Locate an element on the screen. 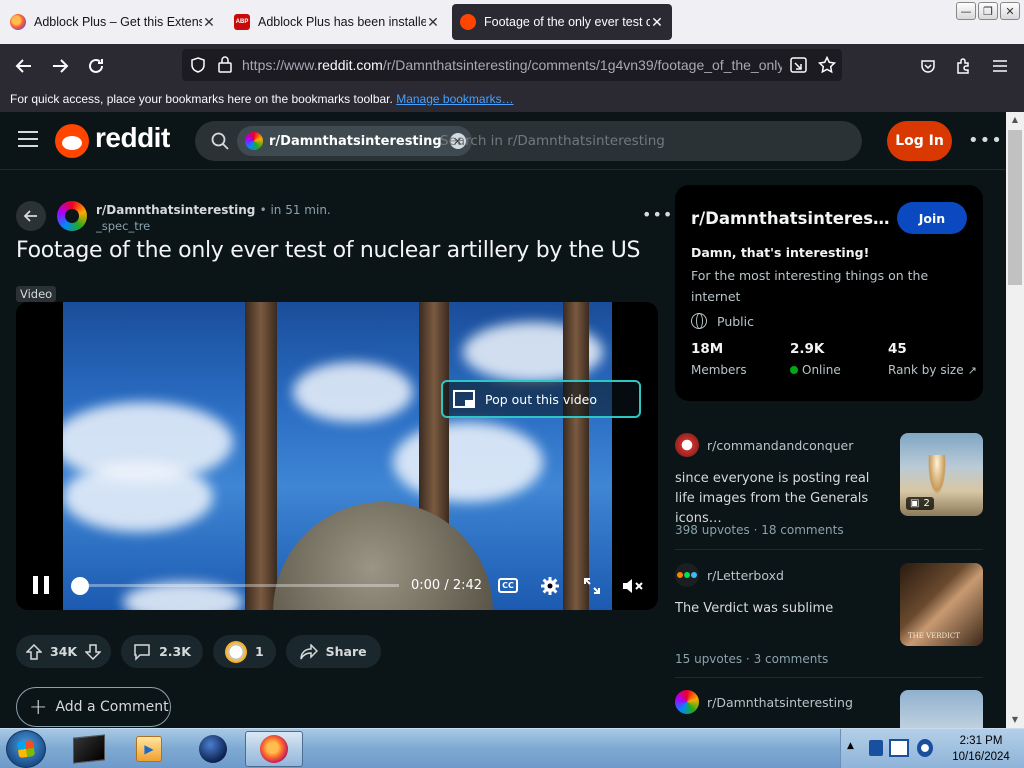 The height and width of the screenshot is (768, 1024). add-comment-button: + Add a Comment is located at coordinates (93, 707).